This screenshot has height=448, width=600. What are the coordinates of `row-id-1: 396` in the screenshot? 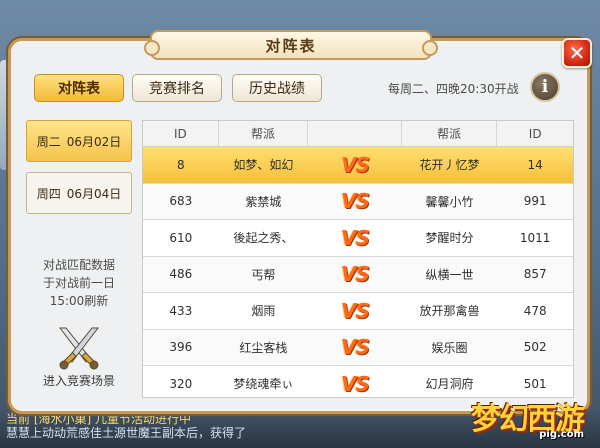 It's located at (181, 347).